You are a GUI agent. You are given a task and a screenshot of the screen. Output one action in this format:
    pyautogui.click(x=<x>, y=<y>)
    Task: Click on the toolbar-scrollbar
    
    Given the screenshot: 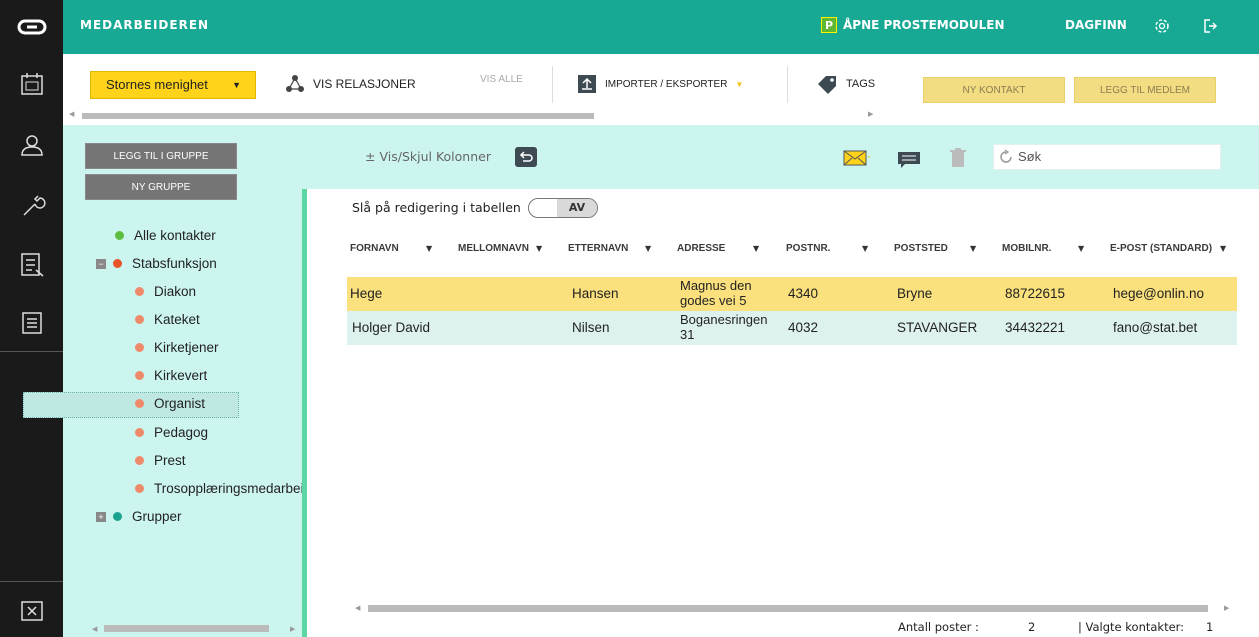 What is the action you would take?
    pyautogui.click(x=338, y=116)
    